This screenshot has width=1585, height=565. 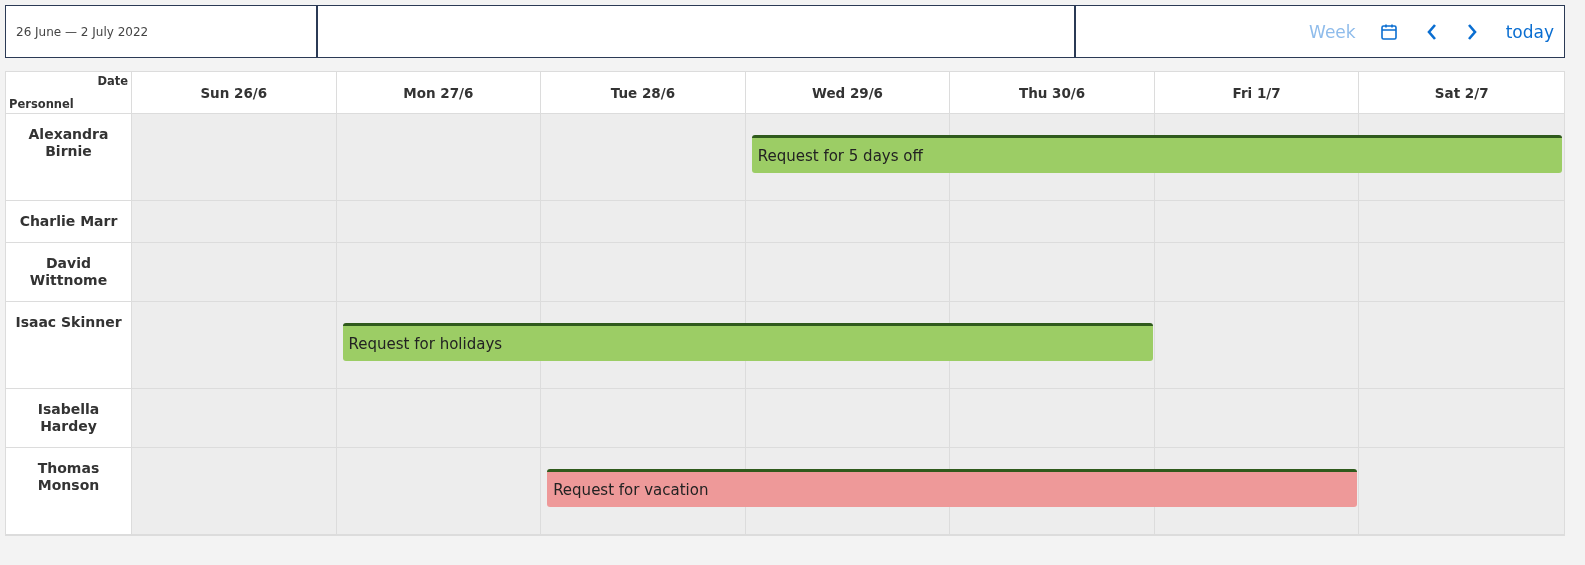 What do you see at coordinates (1525, 31) in the screenshot?
I see `today-button: today` at bounding box center [1525, 31].